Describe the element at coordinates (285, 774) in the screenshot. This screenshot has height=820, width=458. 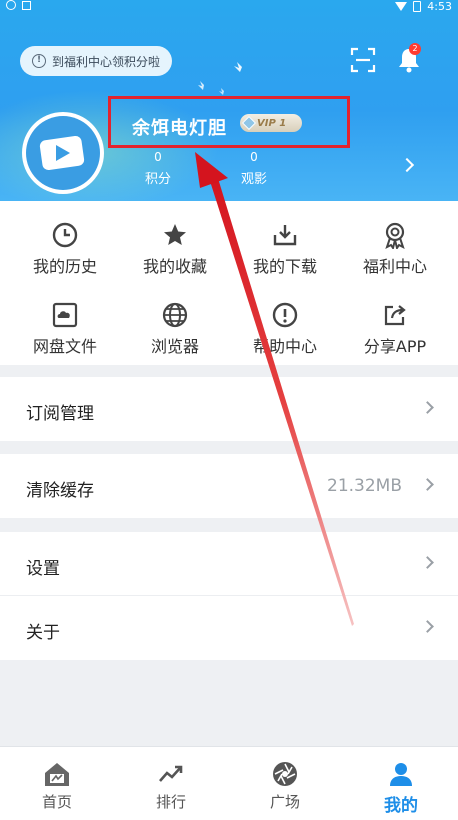
I see `aperture-icon` at that location.